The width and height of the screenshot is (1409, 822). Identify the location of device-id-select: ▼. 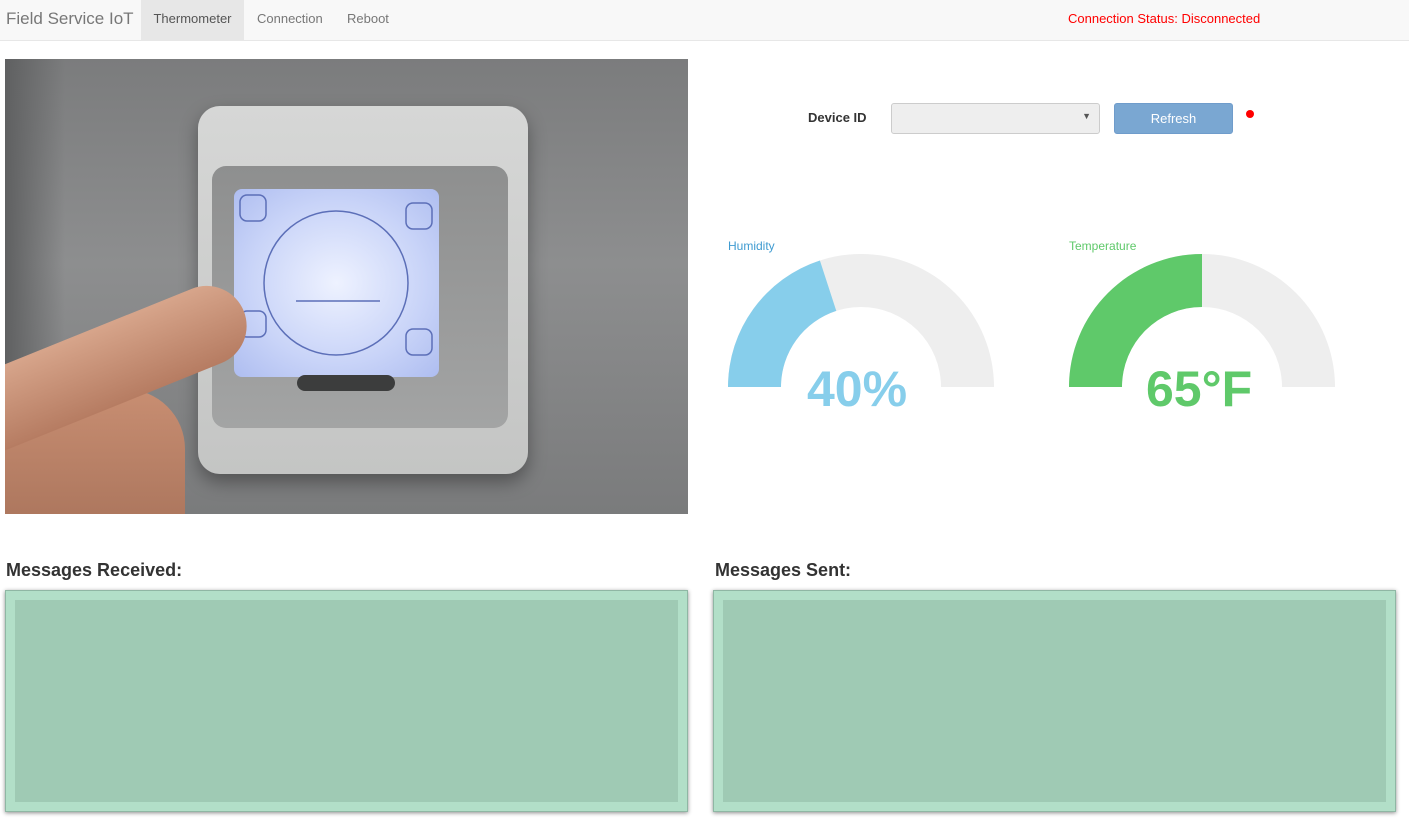
(995, 118).